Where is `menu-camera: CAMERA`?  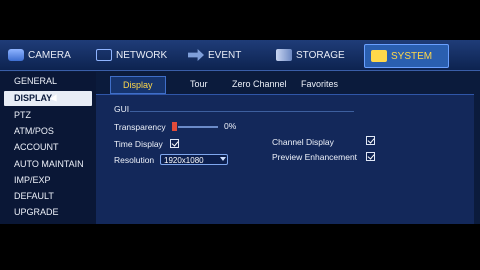 menu-camera: CAMERA is located at coordinates (39, 55).